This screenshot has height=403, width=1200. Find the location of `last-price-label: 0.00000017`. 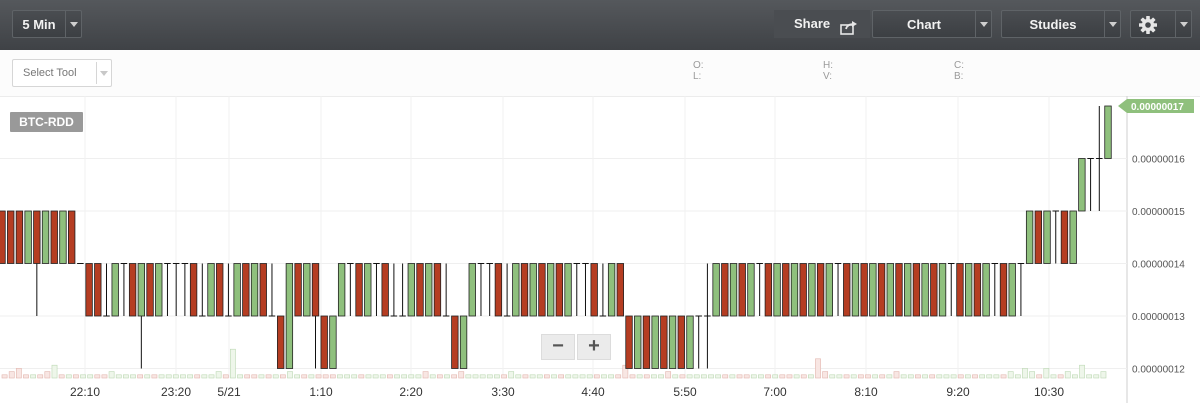

last-price-label: 0.00000017 is located at coordinates (1157, 107).